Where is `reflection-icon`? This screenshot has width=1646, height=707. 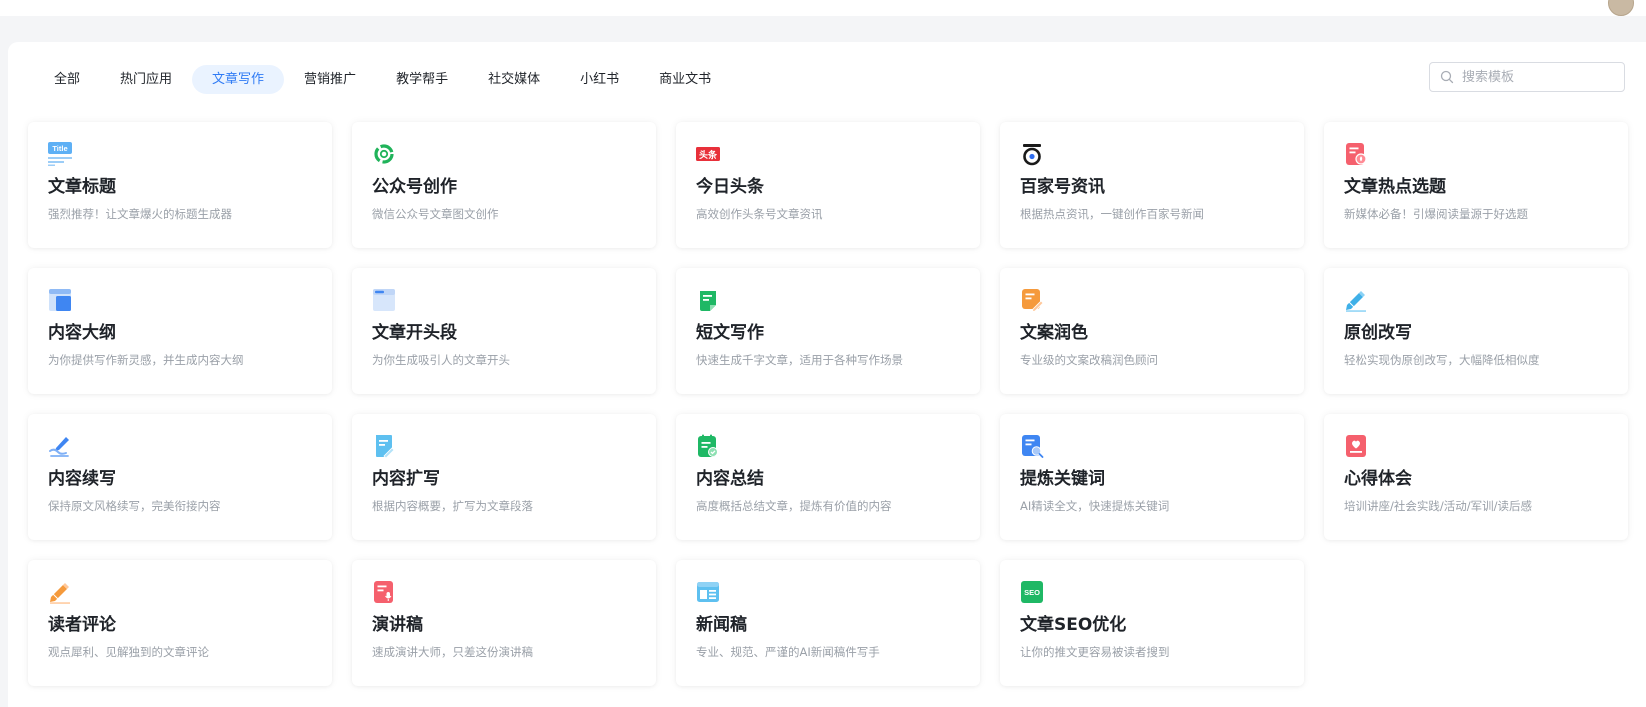
reflection-icon is located at coordinates (1356, 446).